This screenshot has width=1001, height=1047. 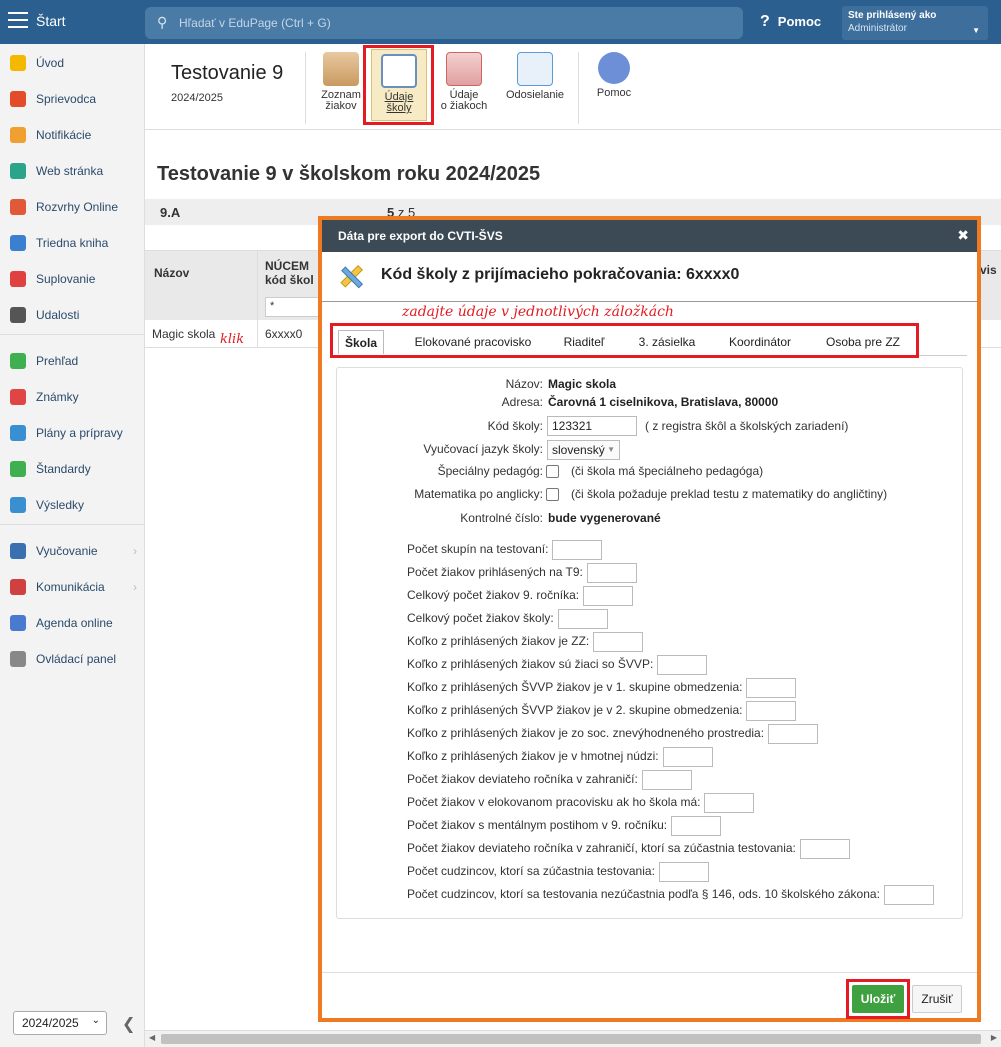 I want to click on chevron-right-icon: ›, so click(x=135, y=551).